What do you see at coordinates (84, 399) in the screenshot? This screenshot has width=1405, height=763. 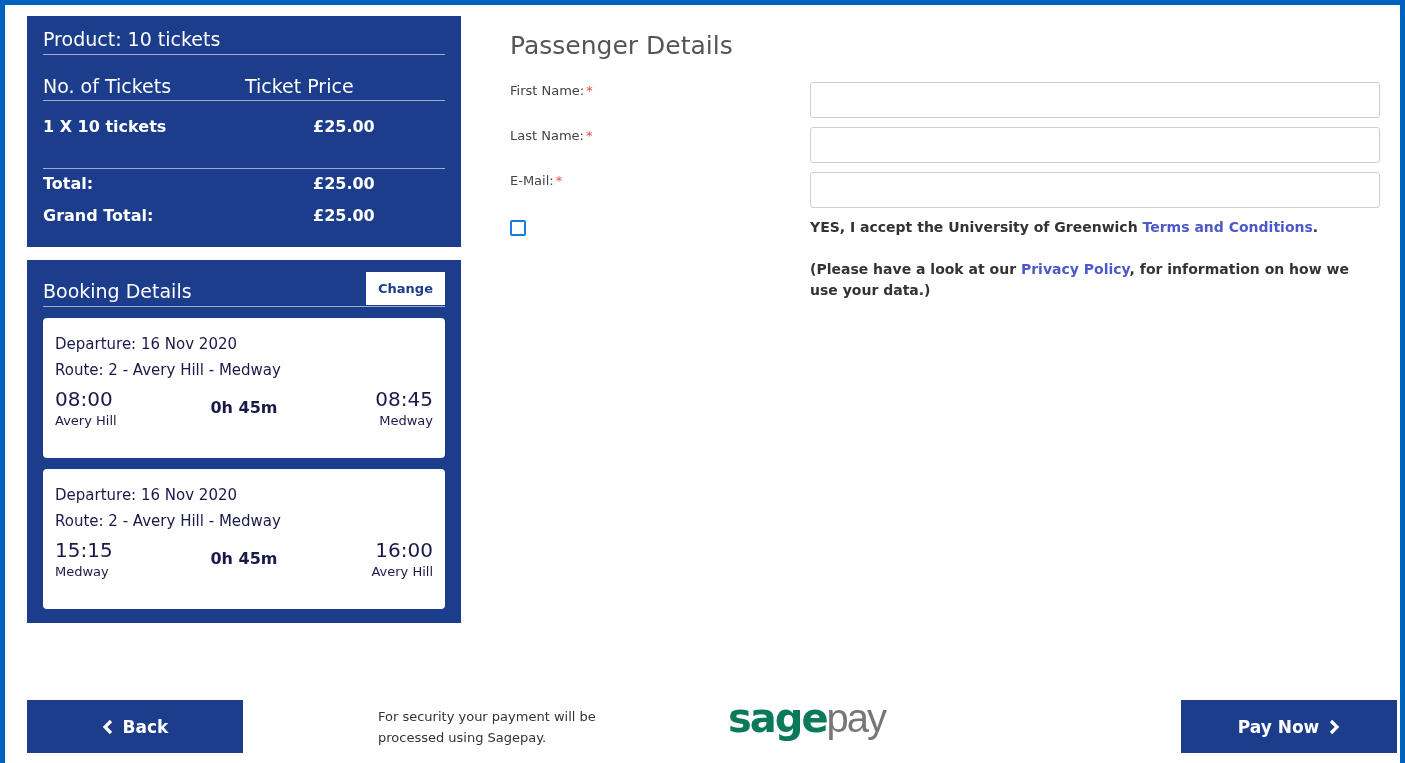 I see `departure-time: 08:00` at bounding box center [84, 399].